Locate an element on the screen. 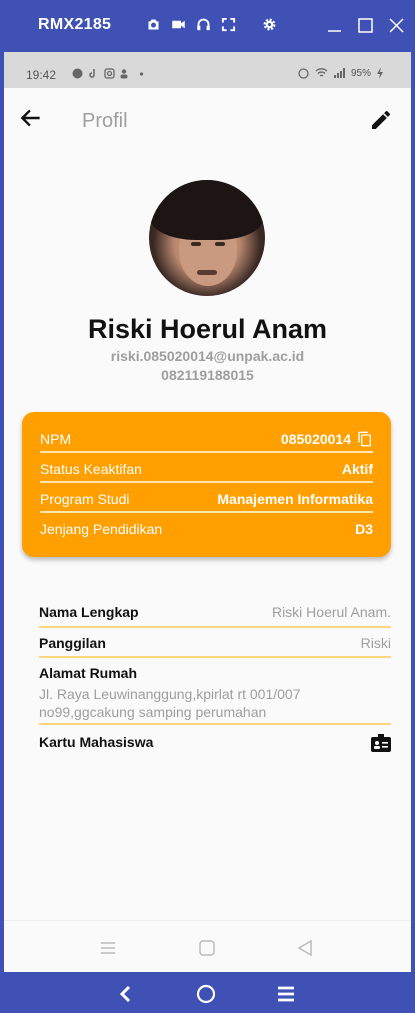  window-controls is located at coordinates (365, 25).